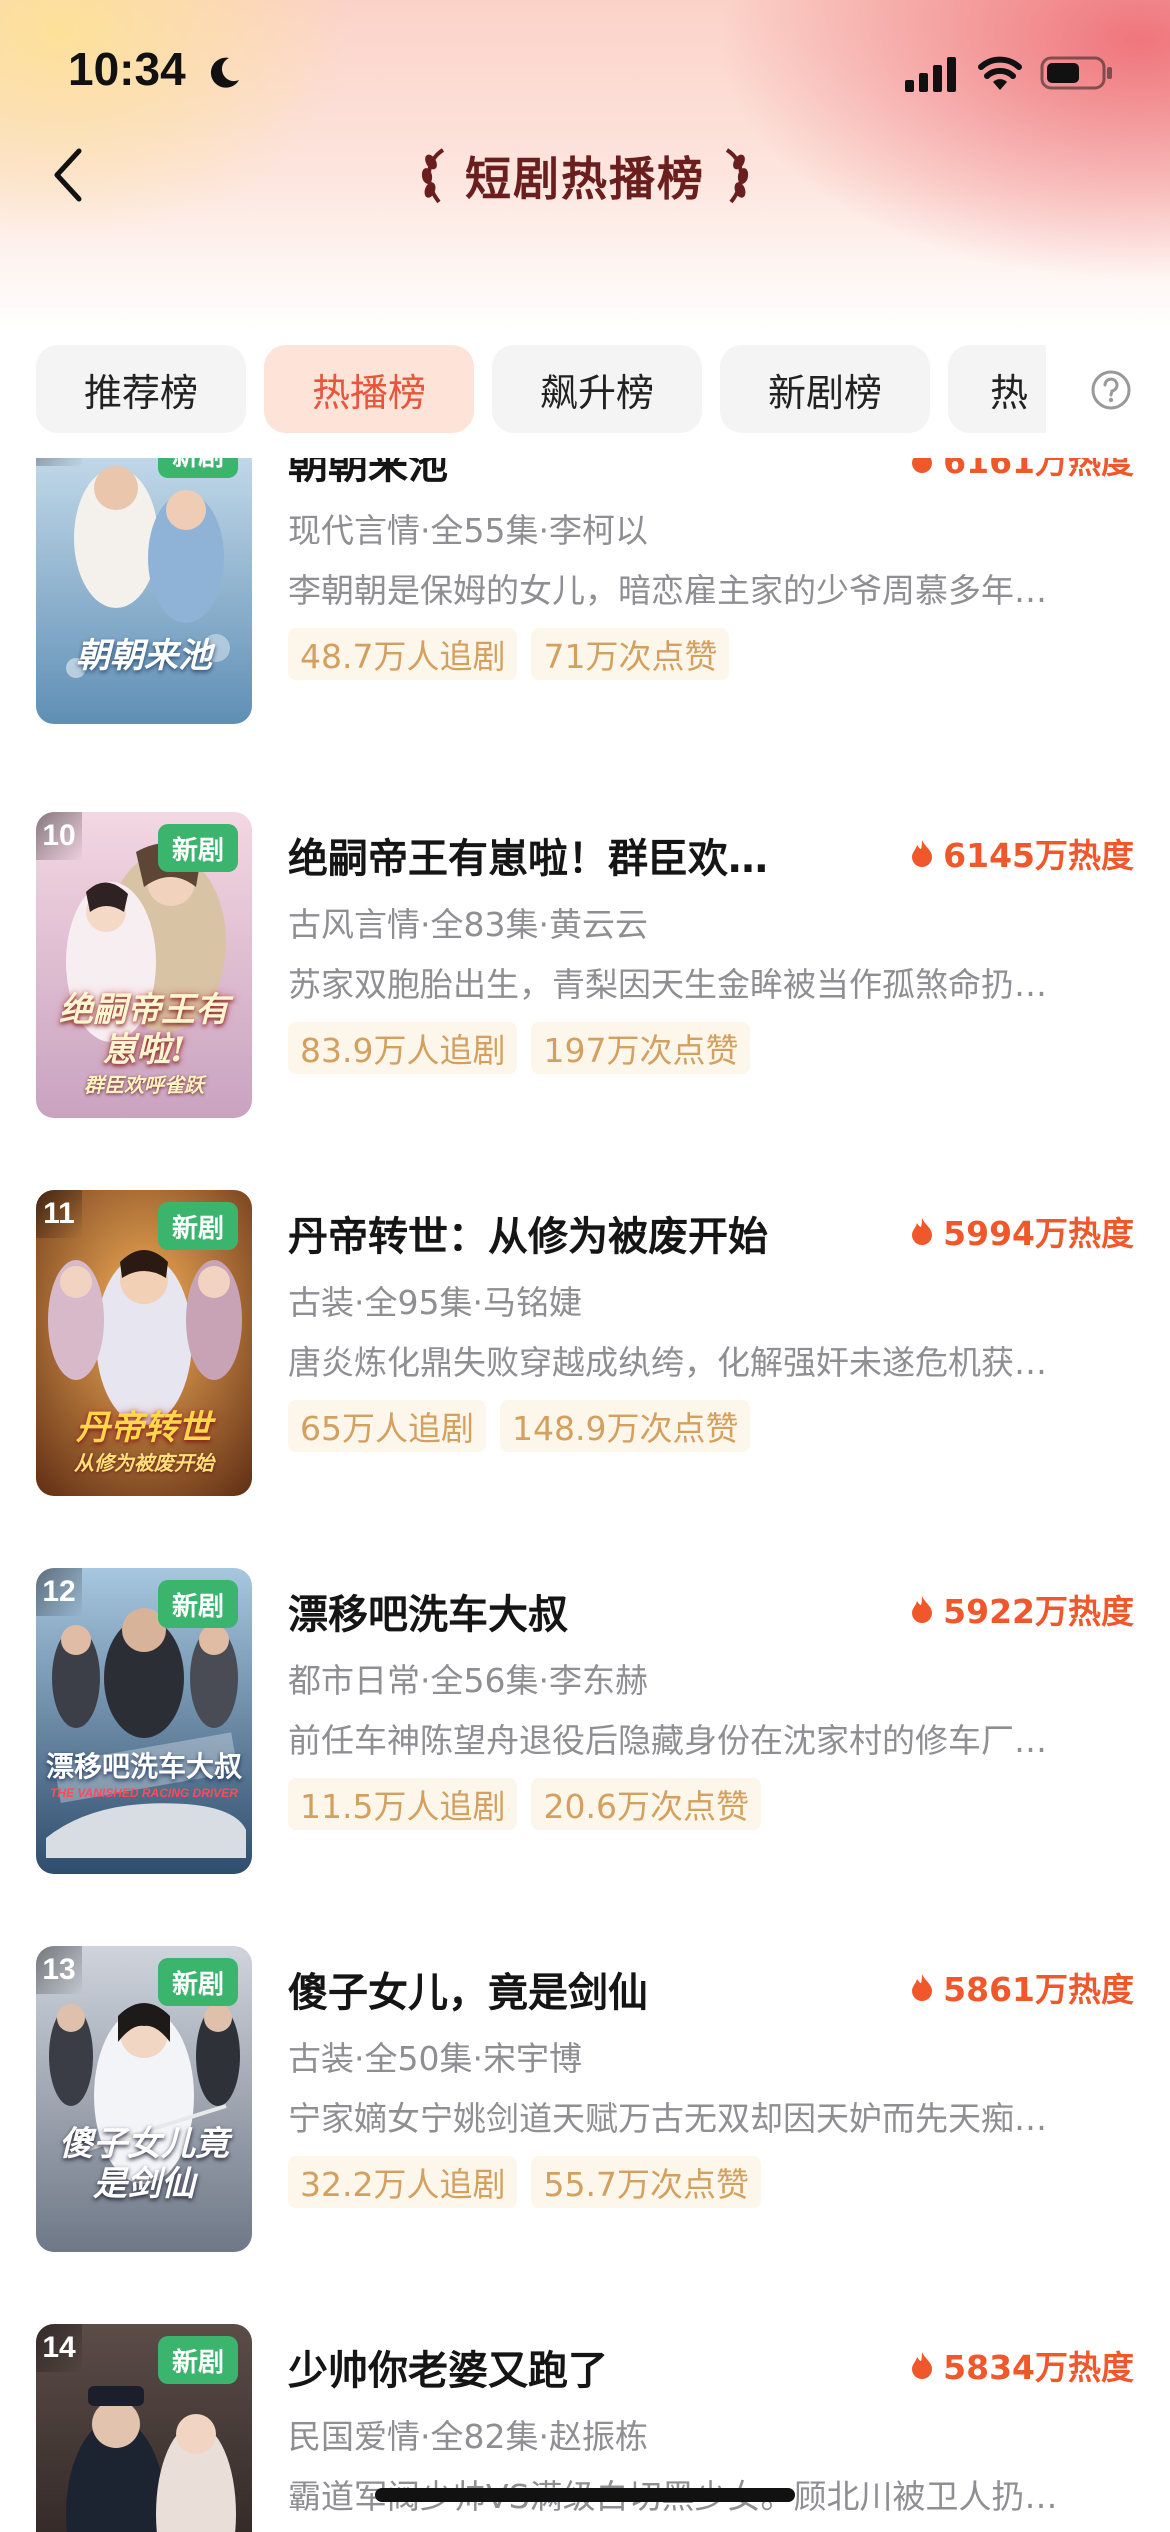  Describe the element at coordinates (144, 1428) in the screenshot. I see `cover-title: 丹帝转世` at that location.